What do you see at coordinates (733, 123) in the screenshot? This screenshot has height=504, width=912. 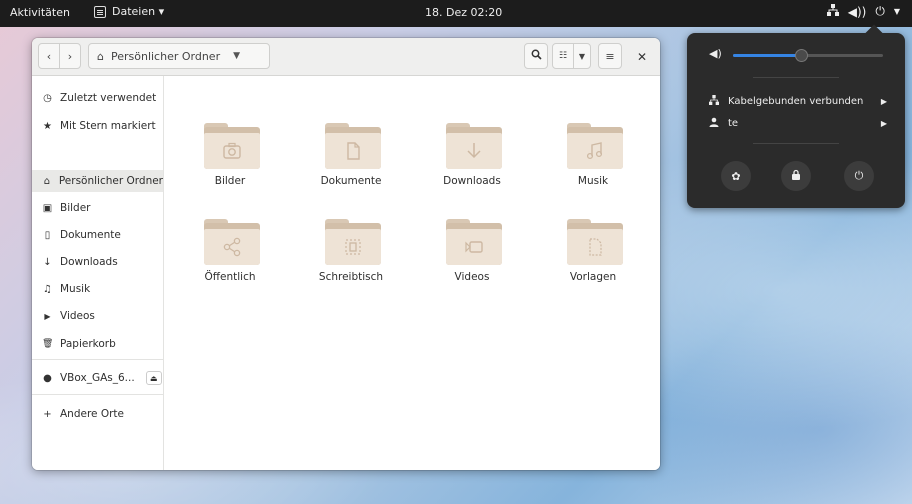 I see `user-label: te` at bounding box center [733, 123].